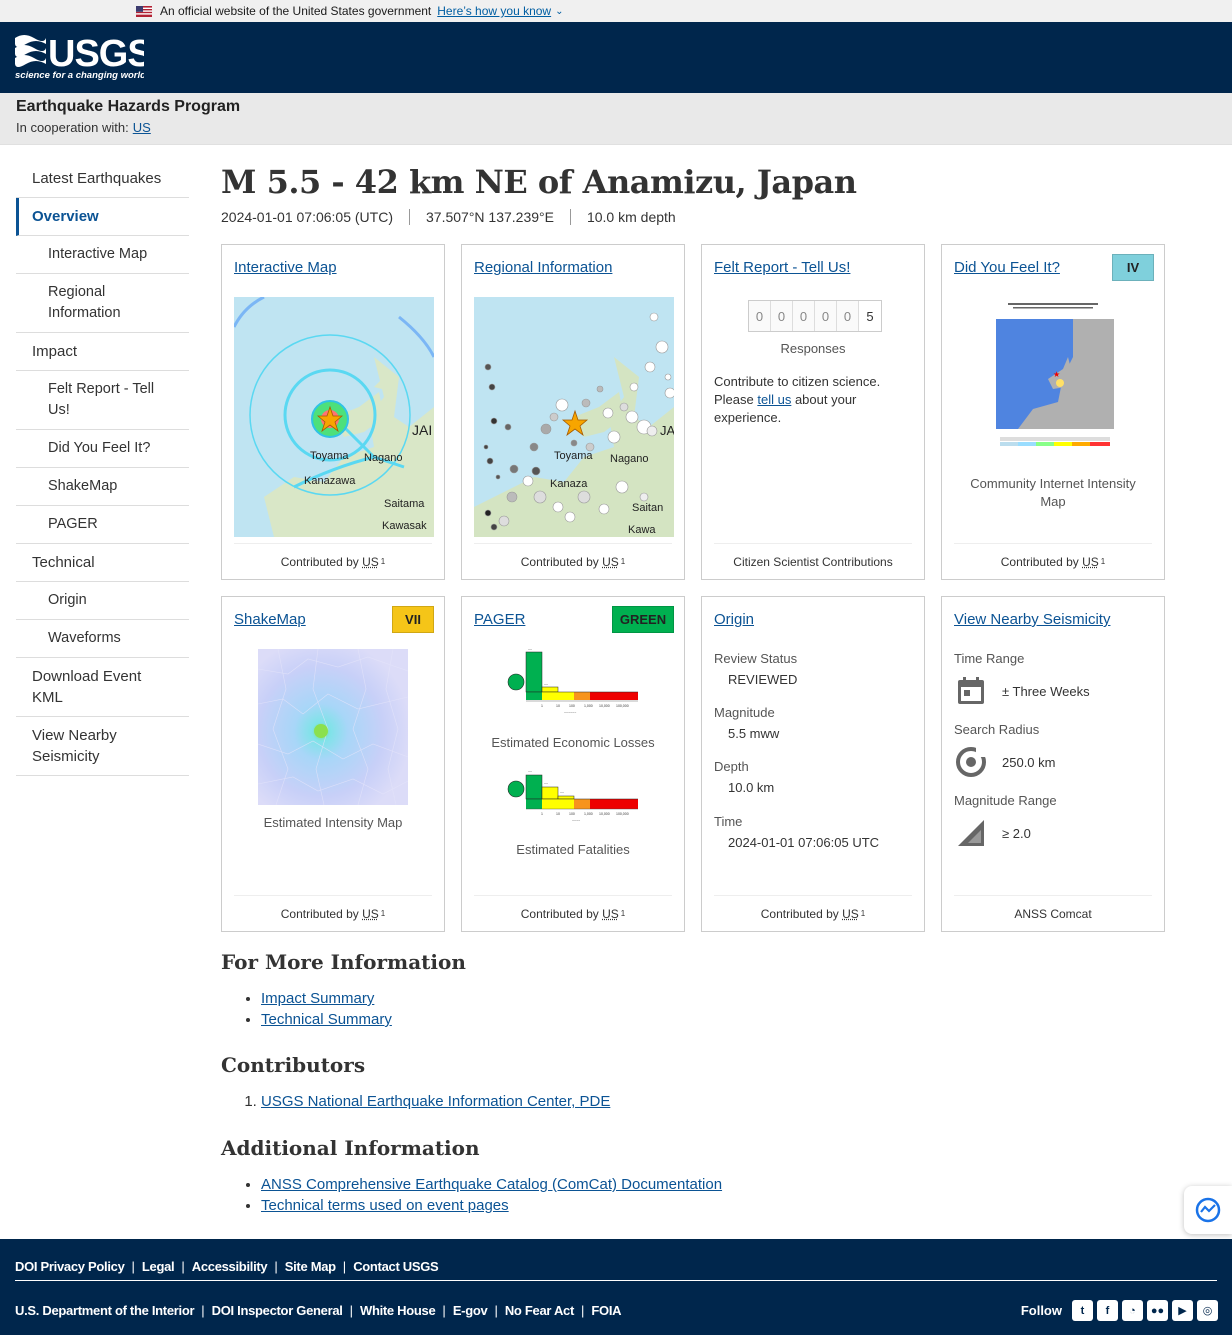  Describe the element at coordinates (1182, 1310) in the screenshot. I see `youtube-icon: ▶` at that location.